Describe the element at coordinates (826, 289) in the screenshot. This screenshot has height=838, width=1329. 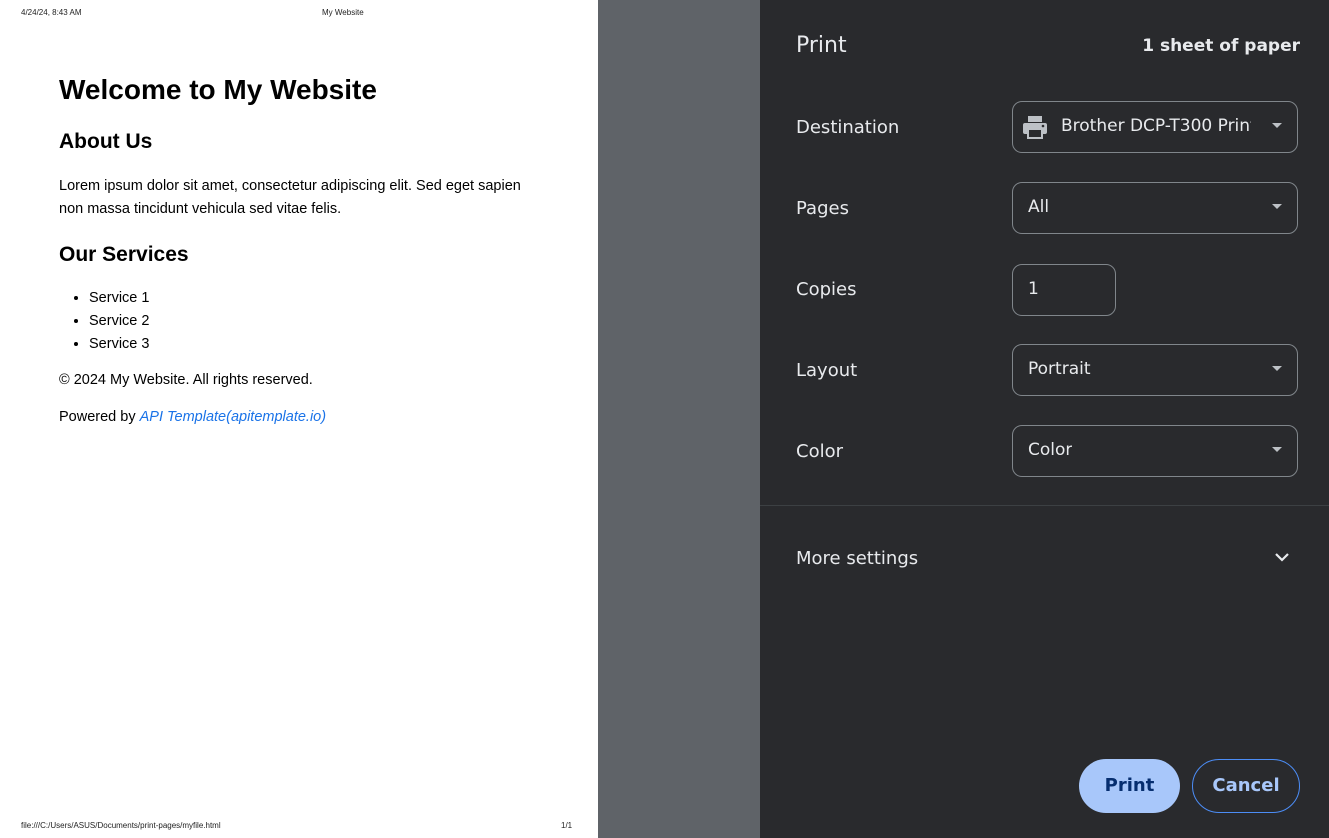
I see `copies-label: Copies` at that location.